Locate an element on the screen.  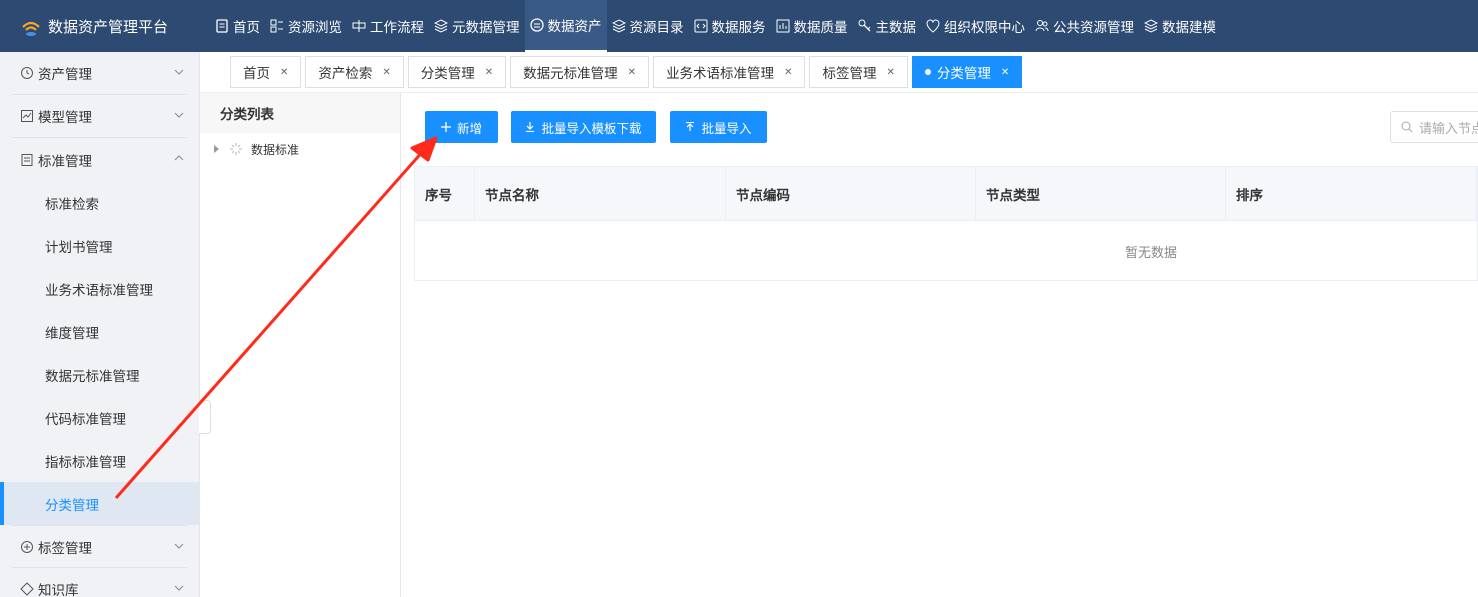
active-dot-icon is located at coordinates (927, 72).